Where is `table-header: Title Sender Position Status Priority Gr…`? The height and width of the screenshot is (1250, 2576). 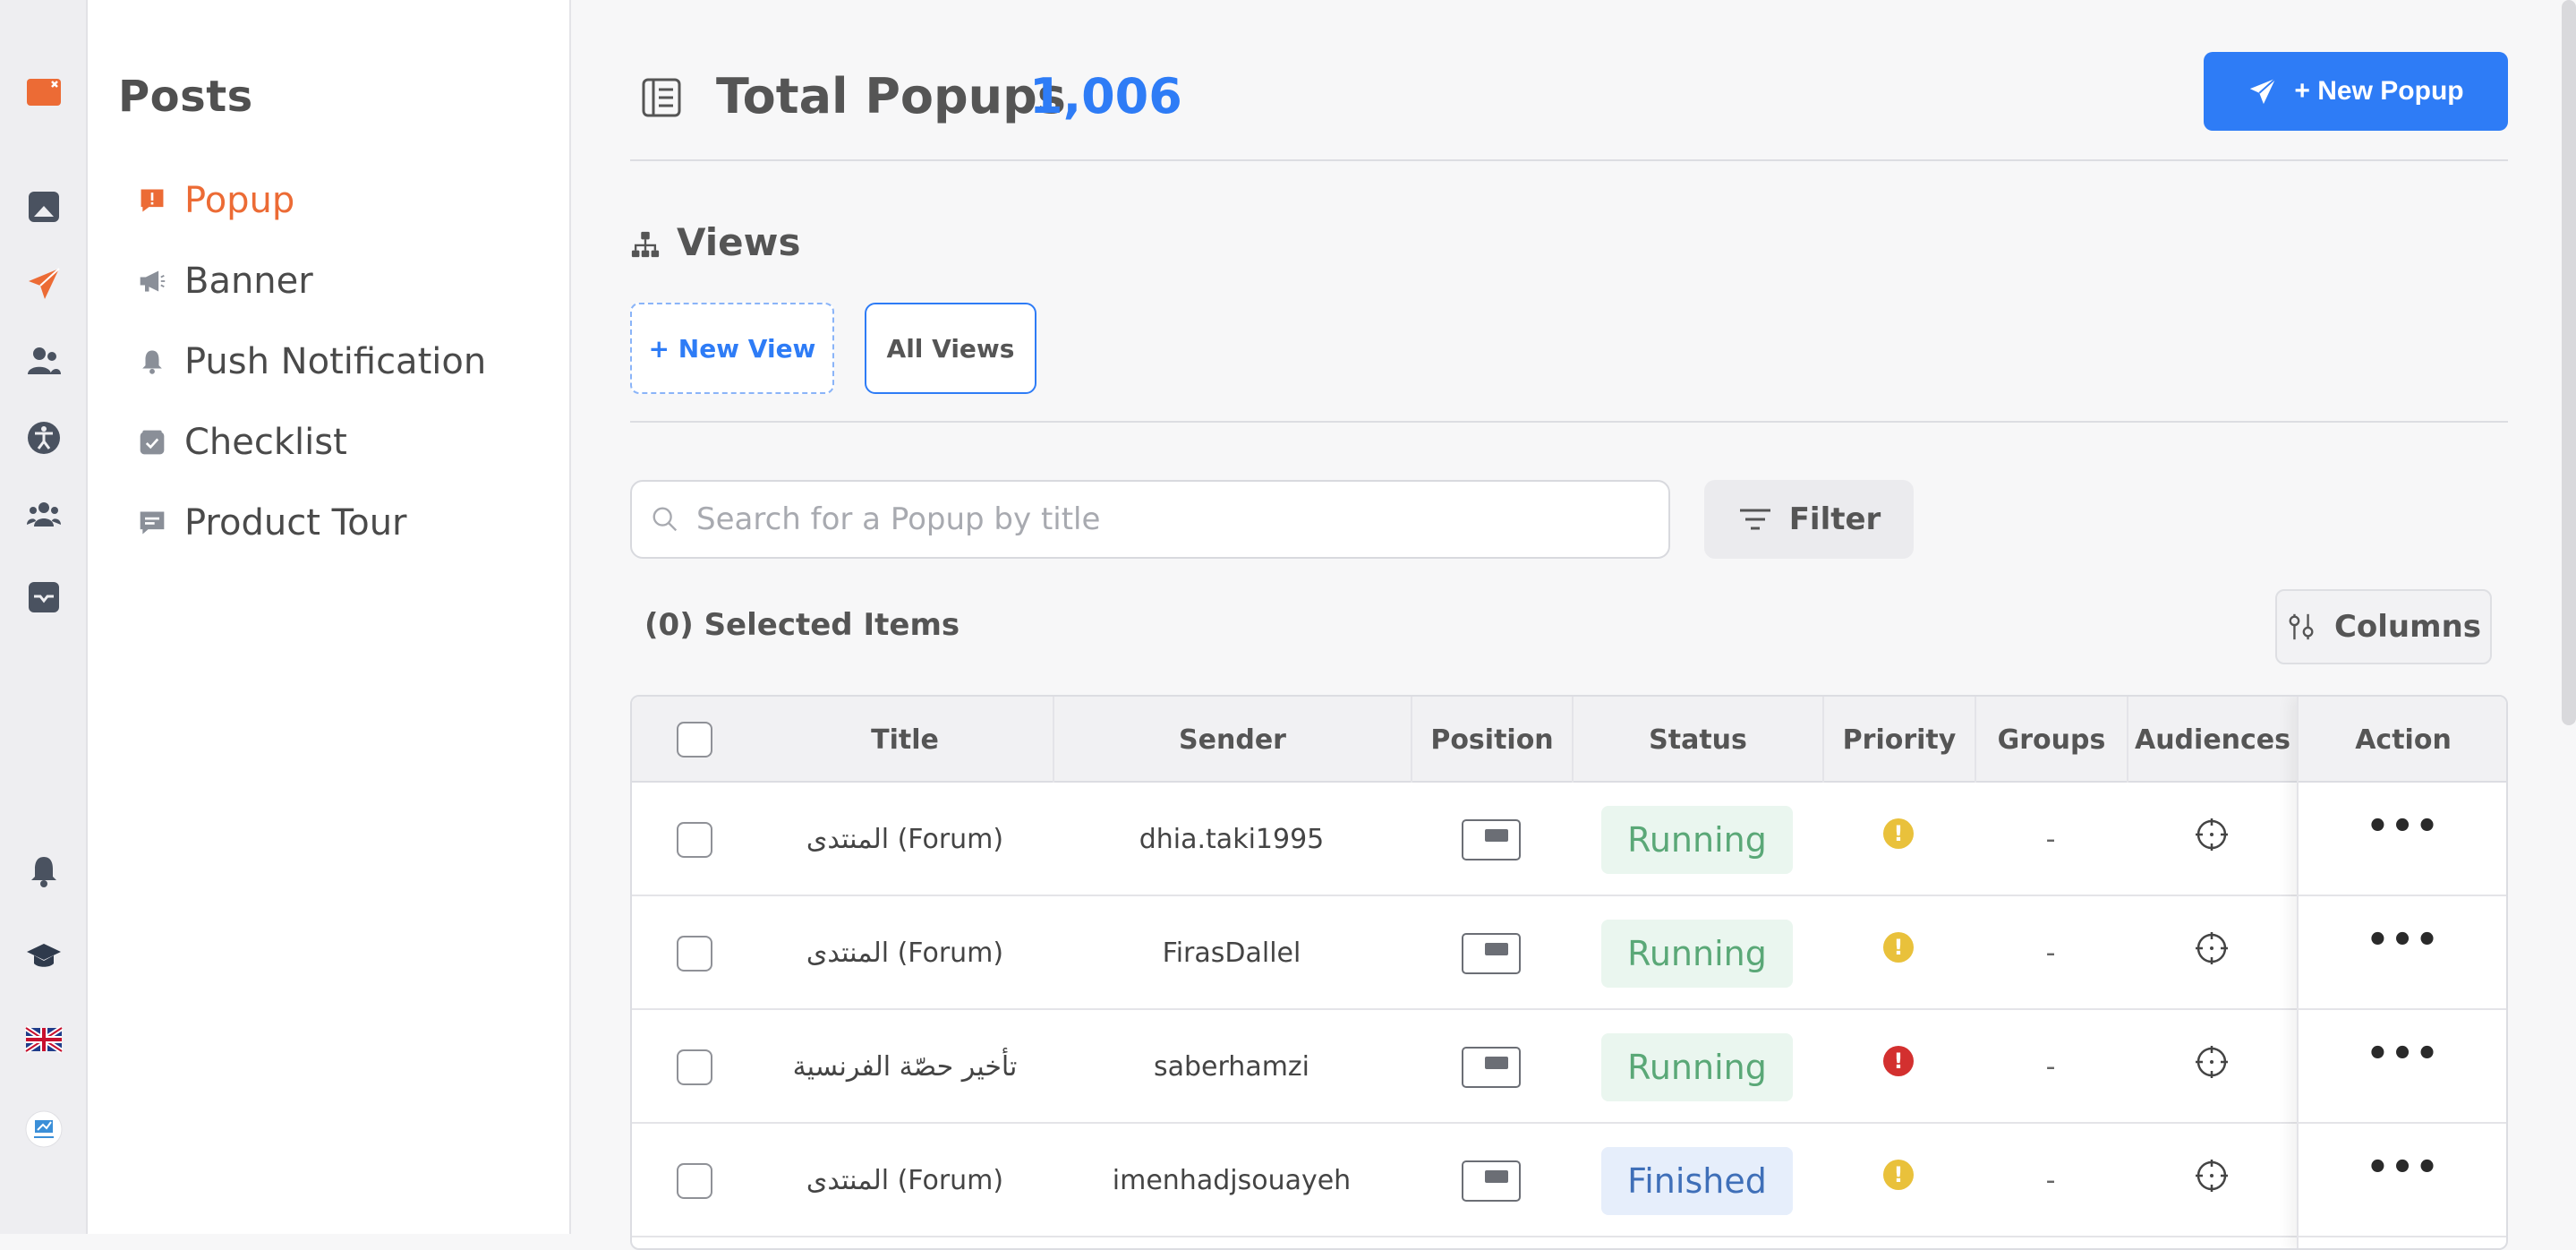 table-header: Title Sender Position Status Priority Gr… is located at coordinates (1569, 740).